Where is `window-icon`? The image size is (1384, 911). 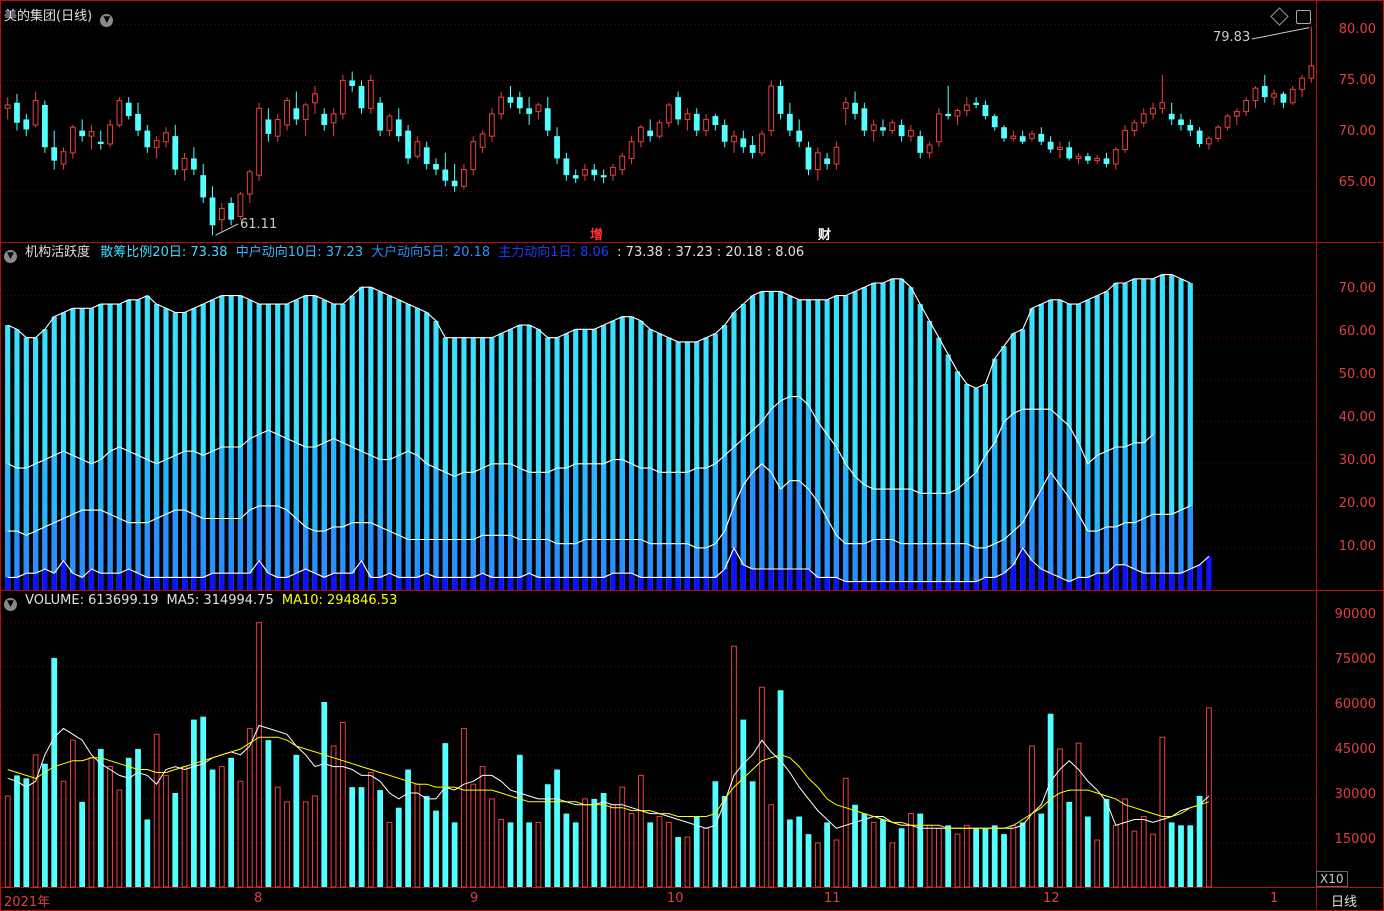
window-icon is located at coordinates (1303, 17).